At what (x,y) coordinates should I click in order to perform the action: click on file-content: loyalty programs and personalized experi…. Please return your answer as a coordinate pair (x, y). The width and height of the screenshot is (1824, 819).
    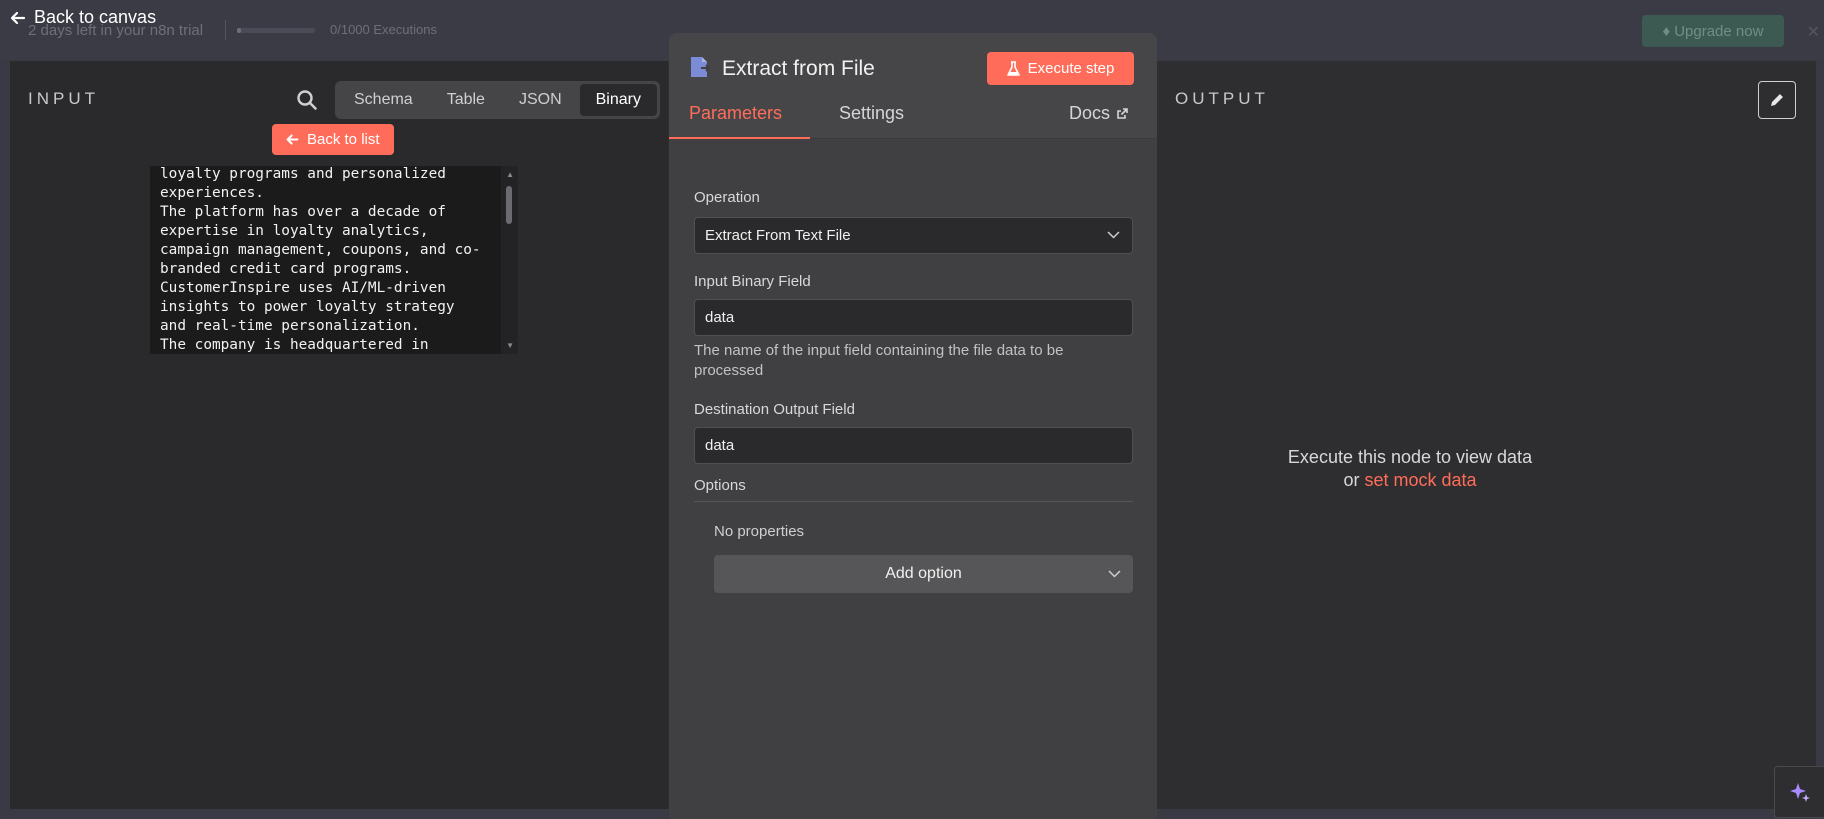
    Looking at the image, I should click on (320, 259).